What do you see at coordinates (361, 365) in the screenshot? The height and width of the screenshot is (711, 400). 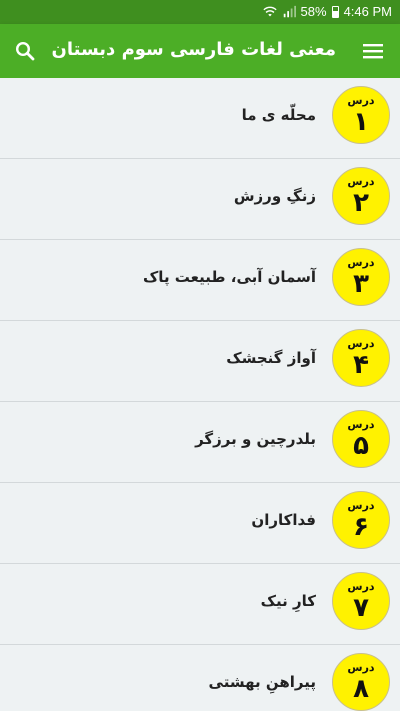 I see `lesson-number: ۴` at bounding box center [361, 365].